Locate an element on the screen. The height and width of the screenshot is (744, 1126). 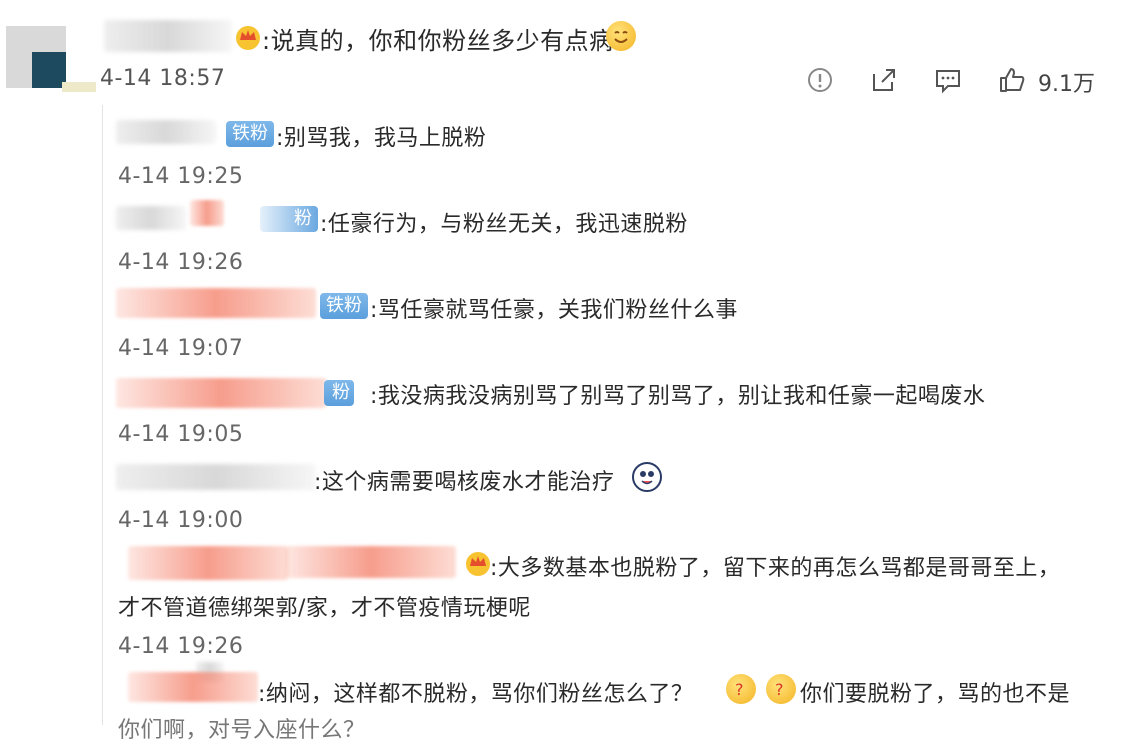
reply-text: :任豪行为，与粉丝无关，我迅速脱粉 is located at coordinates (504, 224).